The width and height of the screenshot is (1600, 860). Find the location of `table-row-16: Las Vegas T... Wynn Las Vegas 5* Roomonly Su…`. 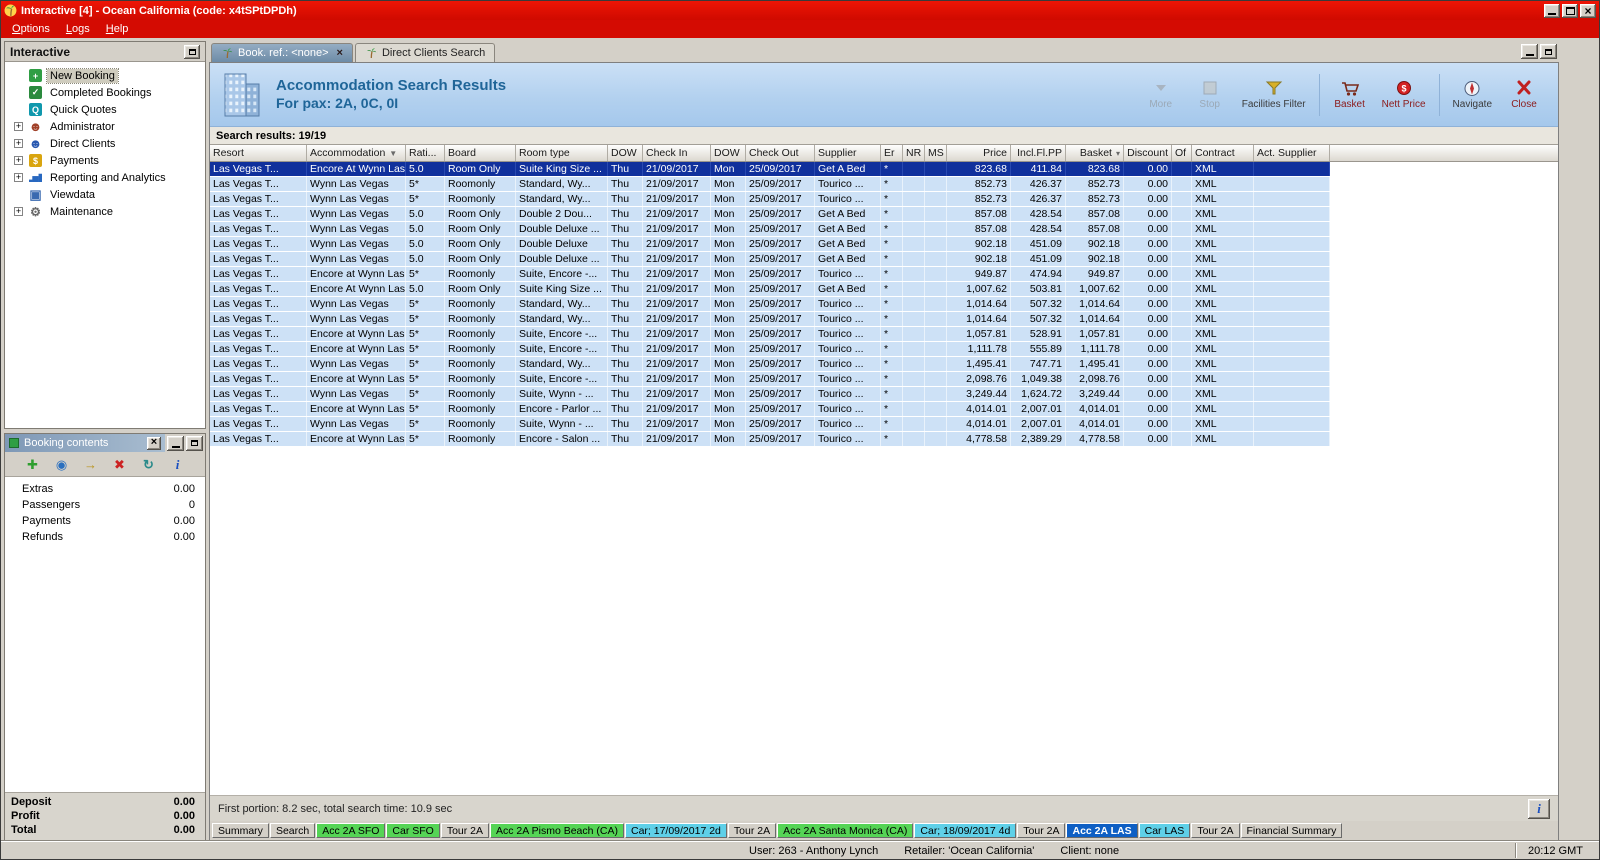

table-row-16: Las Vegas T... Wynn Las Vegas 5* Roomonly Su… is located at coordinates (770, 394).